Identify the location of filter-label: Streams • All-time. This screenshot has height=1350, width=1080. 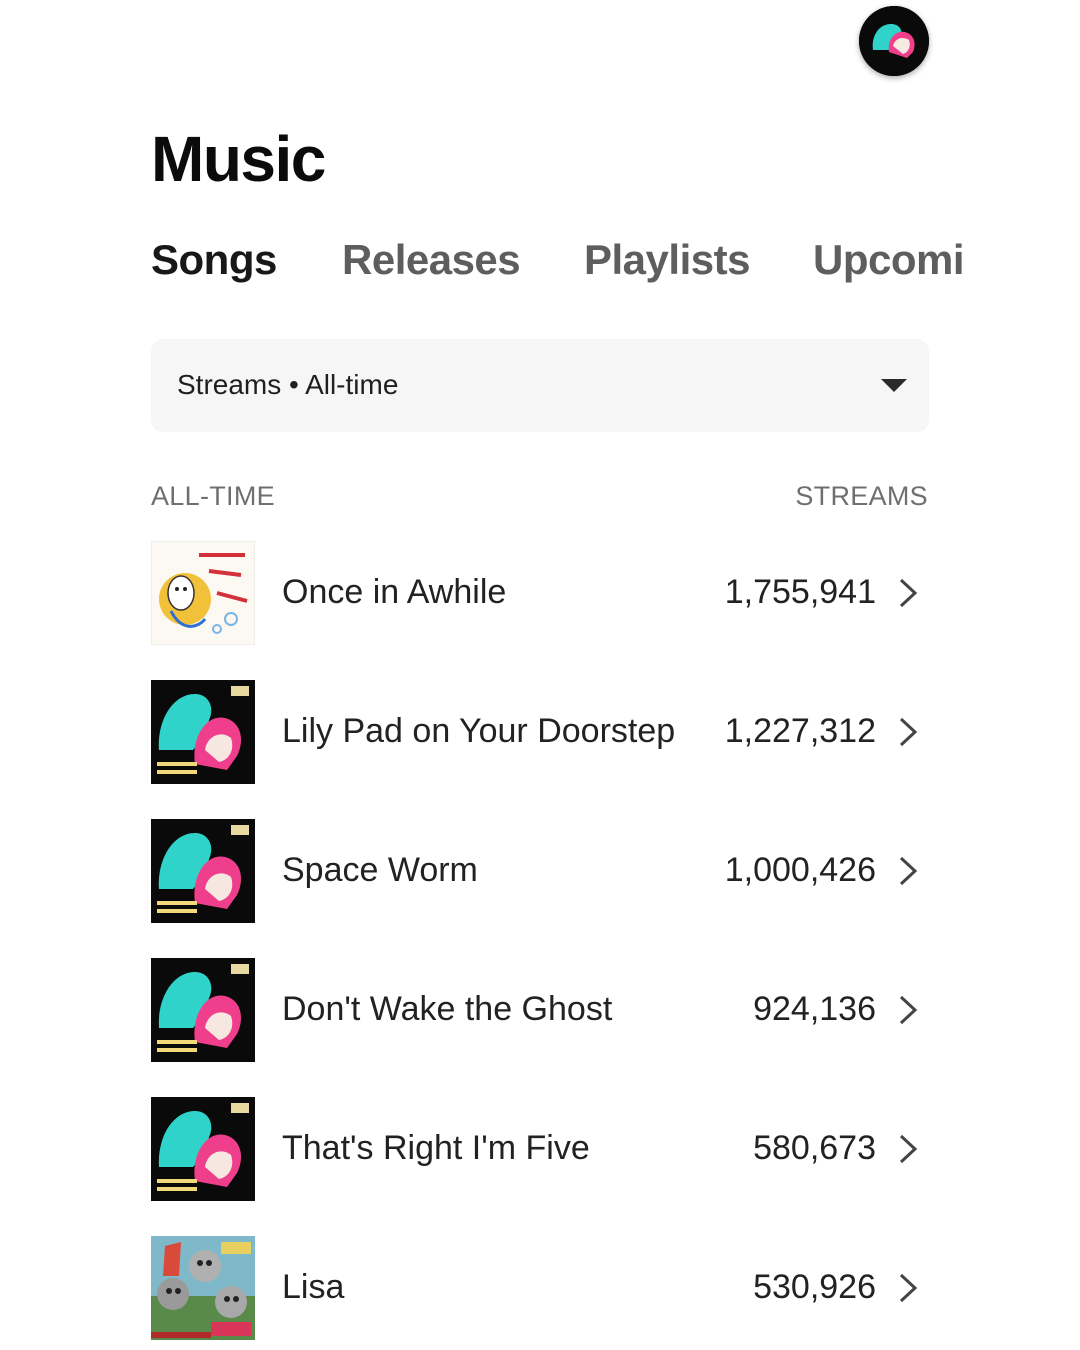
(288, 384).